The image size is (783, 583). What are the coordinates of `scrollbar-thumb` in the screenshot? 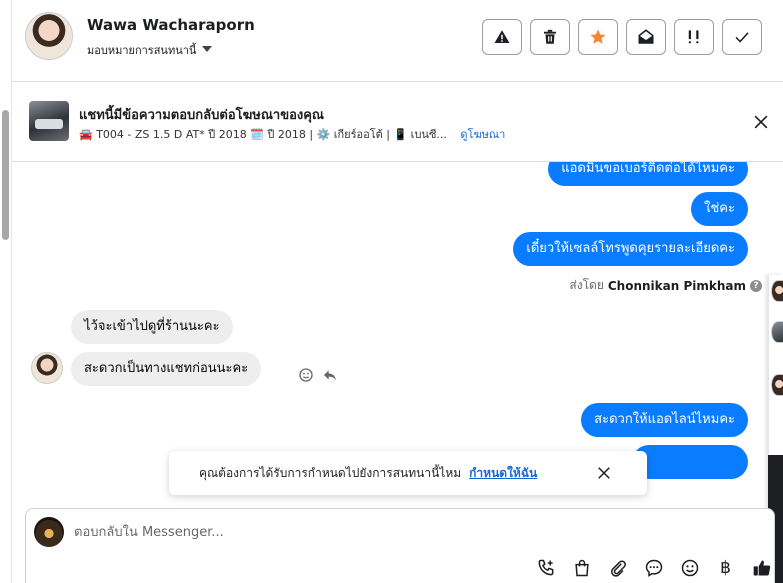 It's located at (5, 175).